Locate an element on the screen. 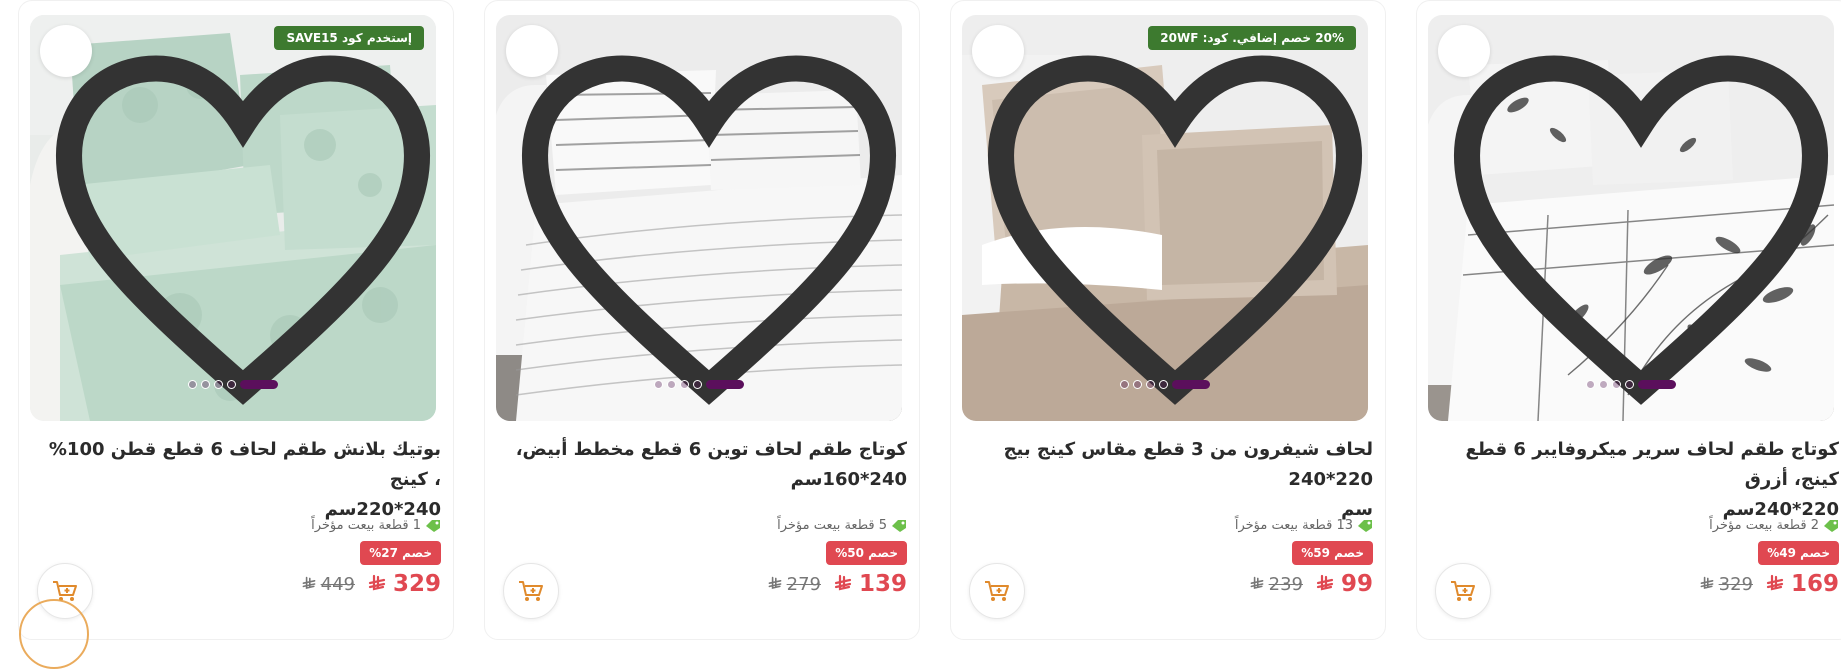  recently-sold: 2 قطعة بيعت مؤخراً is located at coordinates (1774, 525).